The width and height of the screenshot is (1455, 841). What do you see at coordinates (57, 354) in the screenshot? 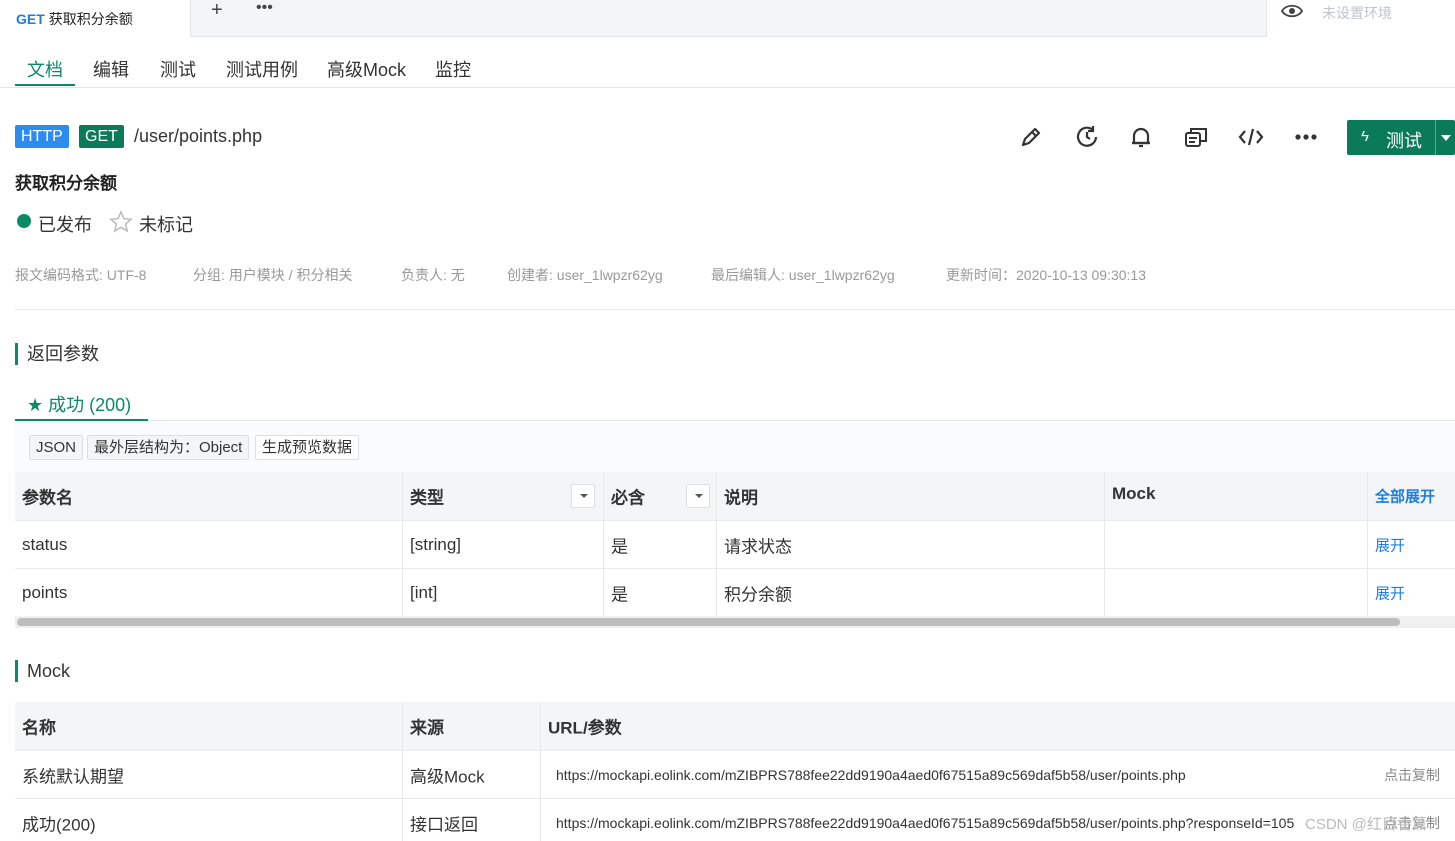
I see `response-section-title: 返回参数` at bounding box center [57, 354].